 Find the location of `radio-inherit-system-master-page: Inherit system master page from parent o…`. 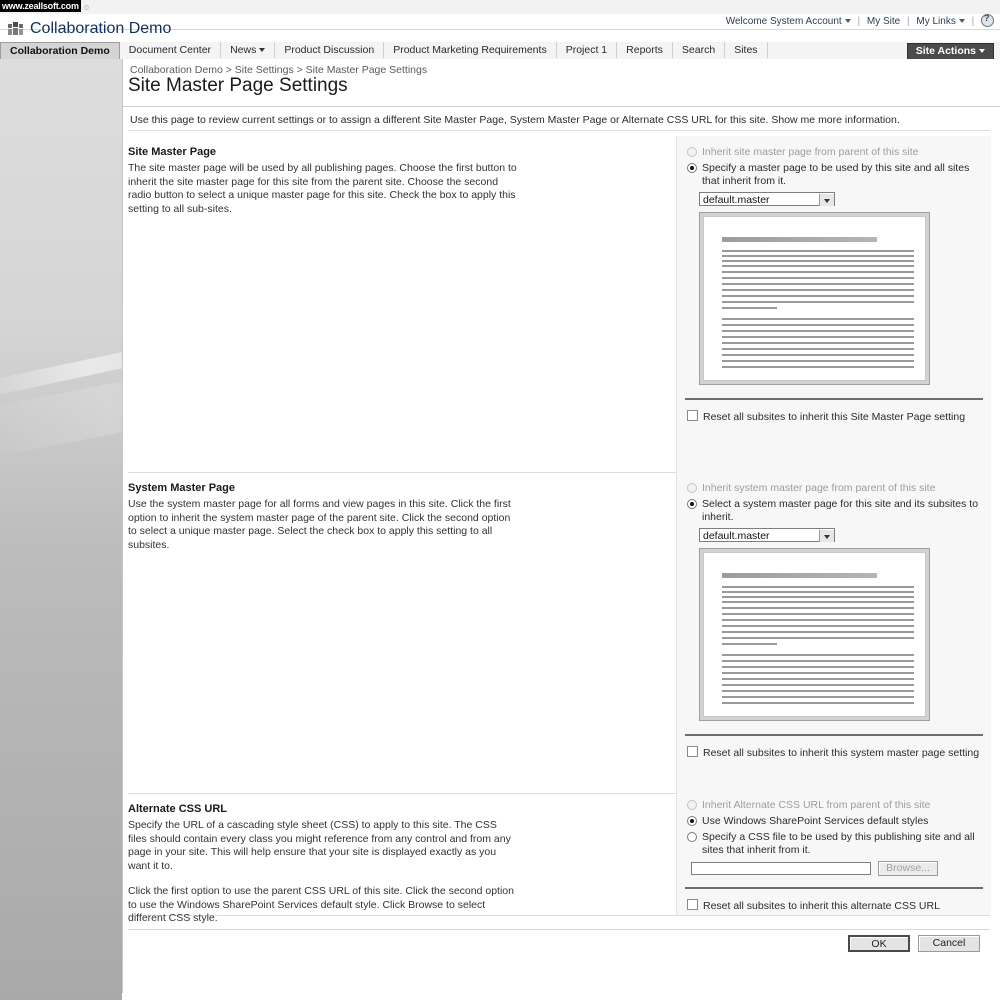

radio-inherit-system-master-page: Inherit system master page from parent o… is located at coordinates (834, 488).